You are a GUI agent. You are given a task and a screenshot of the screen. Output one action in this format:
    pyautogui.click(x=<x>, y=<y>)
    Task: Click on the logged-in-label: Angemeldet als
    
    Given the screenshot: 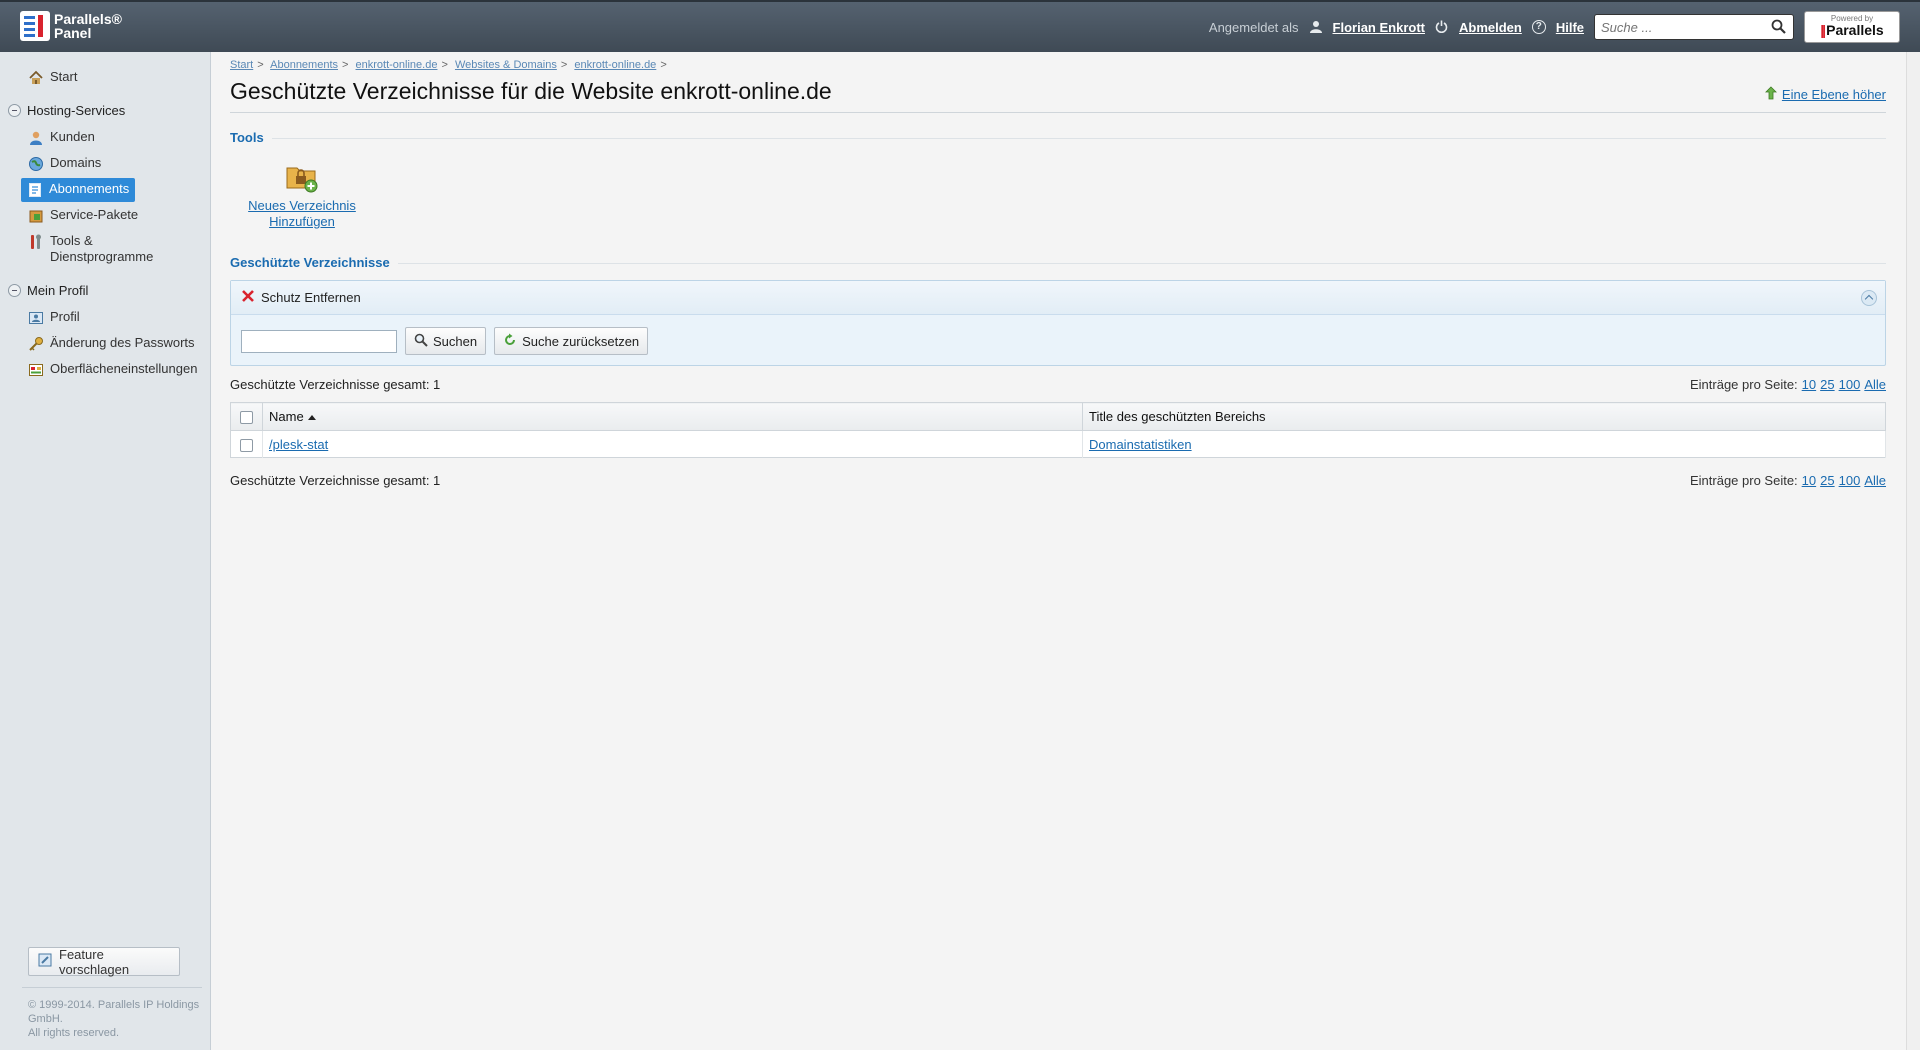 What is the action you would take?
    pyautogui.click(x=1253, y=27)
    